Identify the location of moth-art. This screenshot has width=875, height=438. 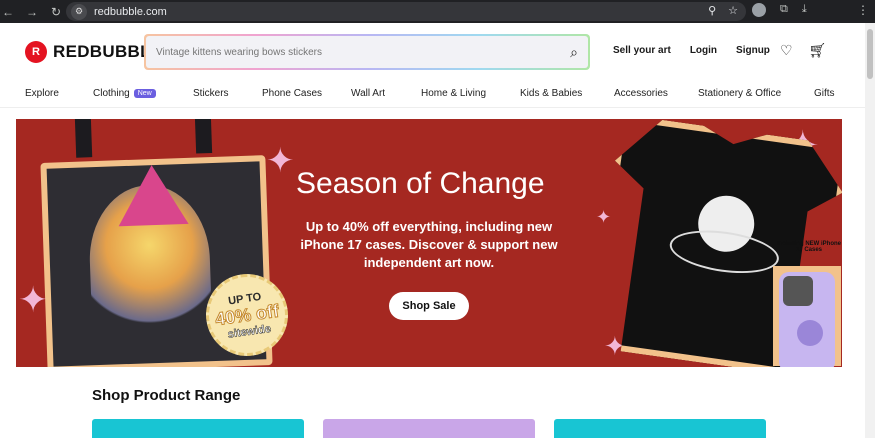
(724, 251).